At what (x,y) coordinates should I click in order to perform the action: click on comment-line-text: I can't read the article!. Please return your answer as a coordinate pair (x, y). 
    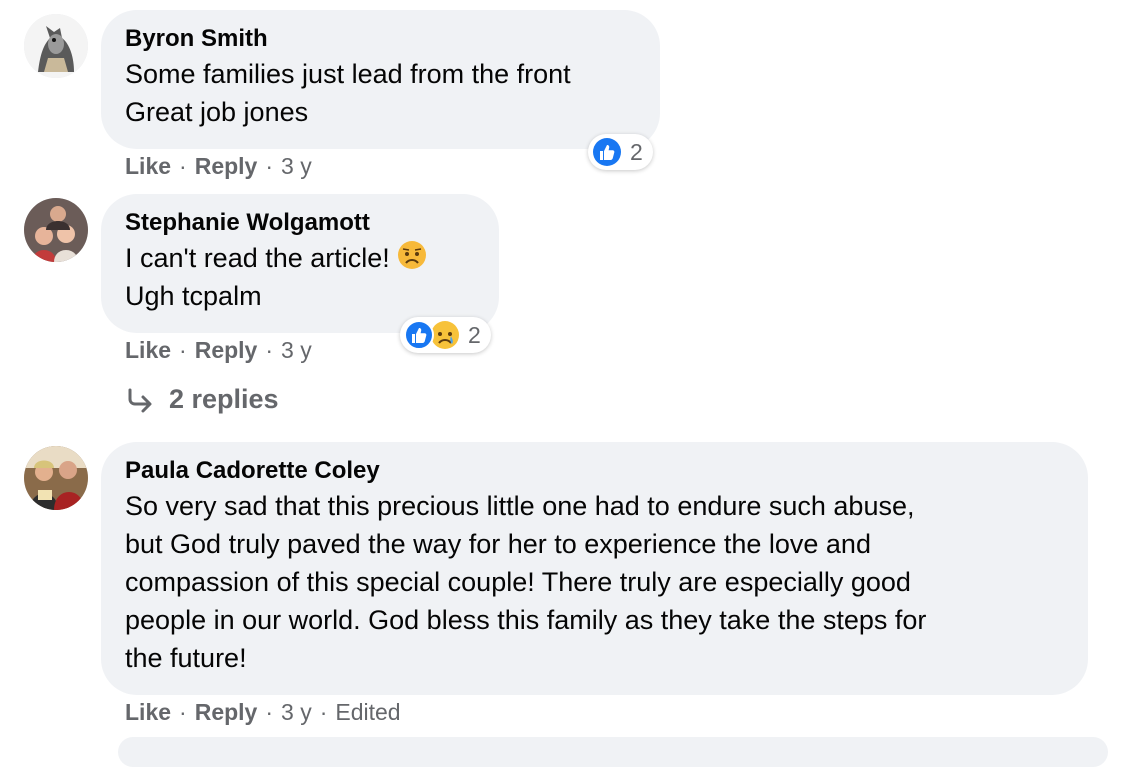
    Looking at the image, I should click on (257, 258).